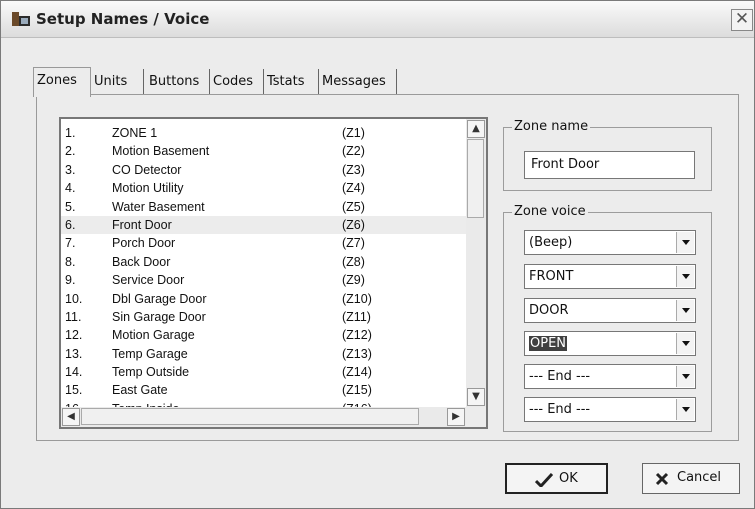  What do you see at coordinates (551, 126) in the screenshot?
I see `zone-name-label: Zone name` at bounding box center [551, 126].